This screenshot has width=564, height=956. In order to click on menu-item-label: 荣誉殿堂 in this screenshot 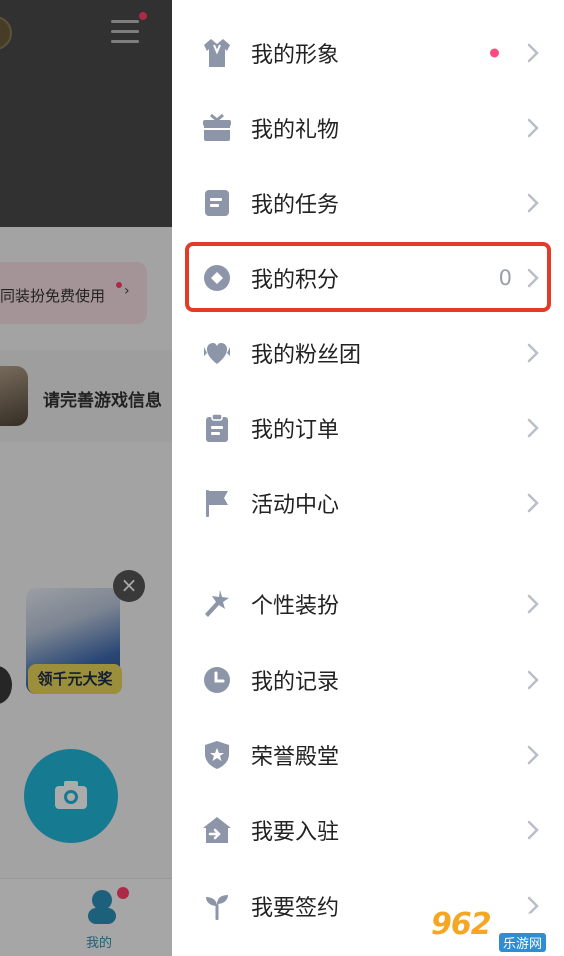, I will do `click(295, 757)`.